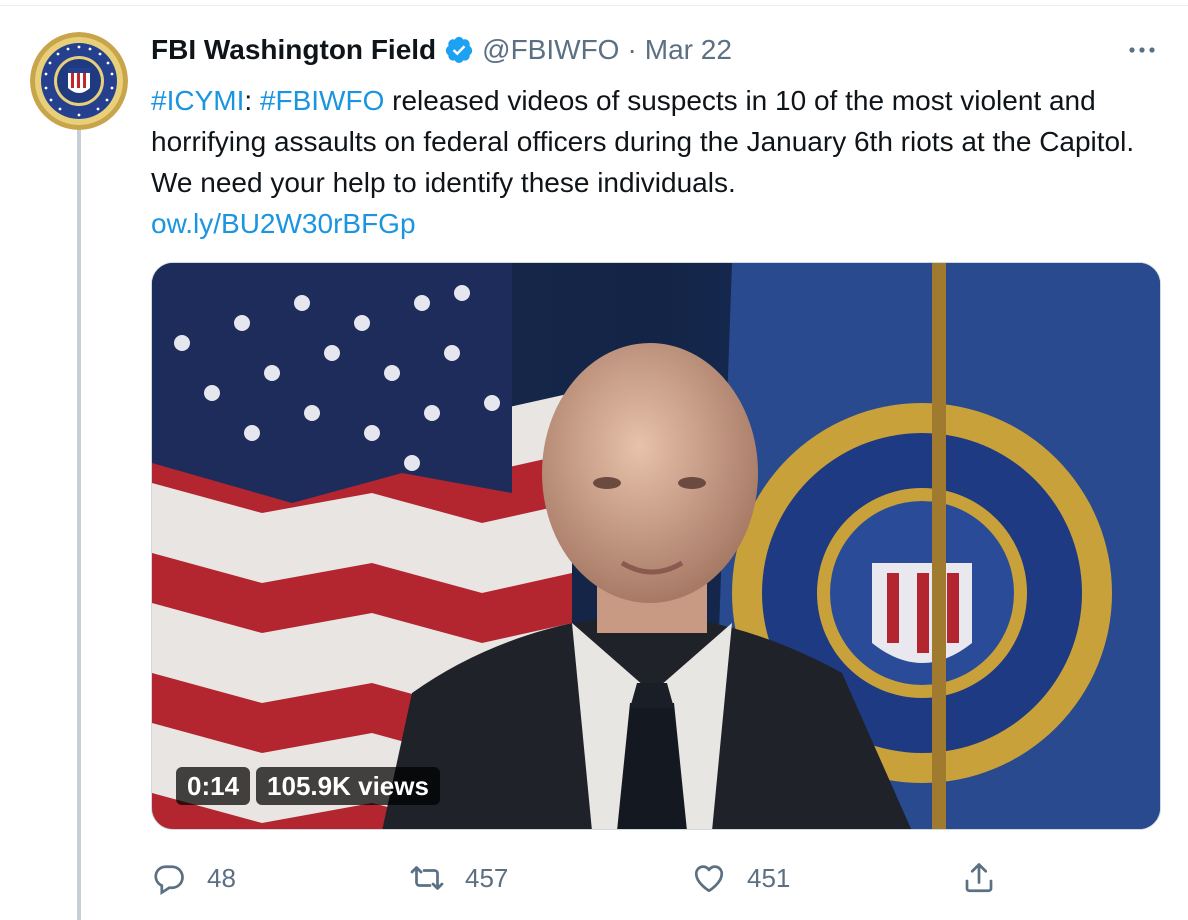  I want to click on video-views: 105.9K views, so click(348, 786).